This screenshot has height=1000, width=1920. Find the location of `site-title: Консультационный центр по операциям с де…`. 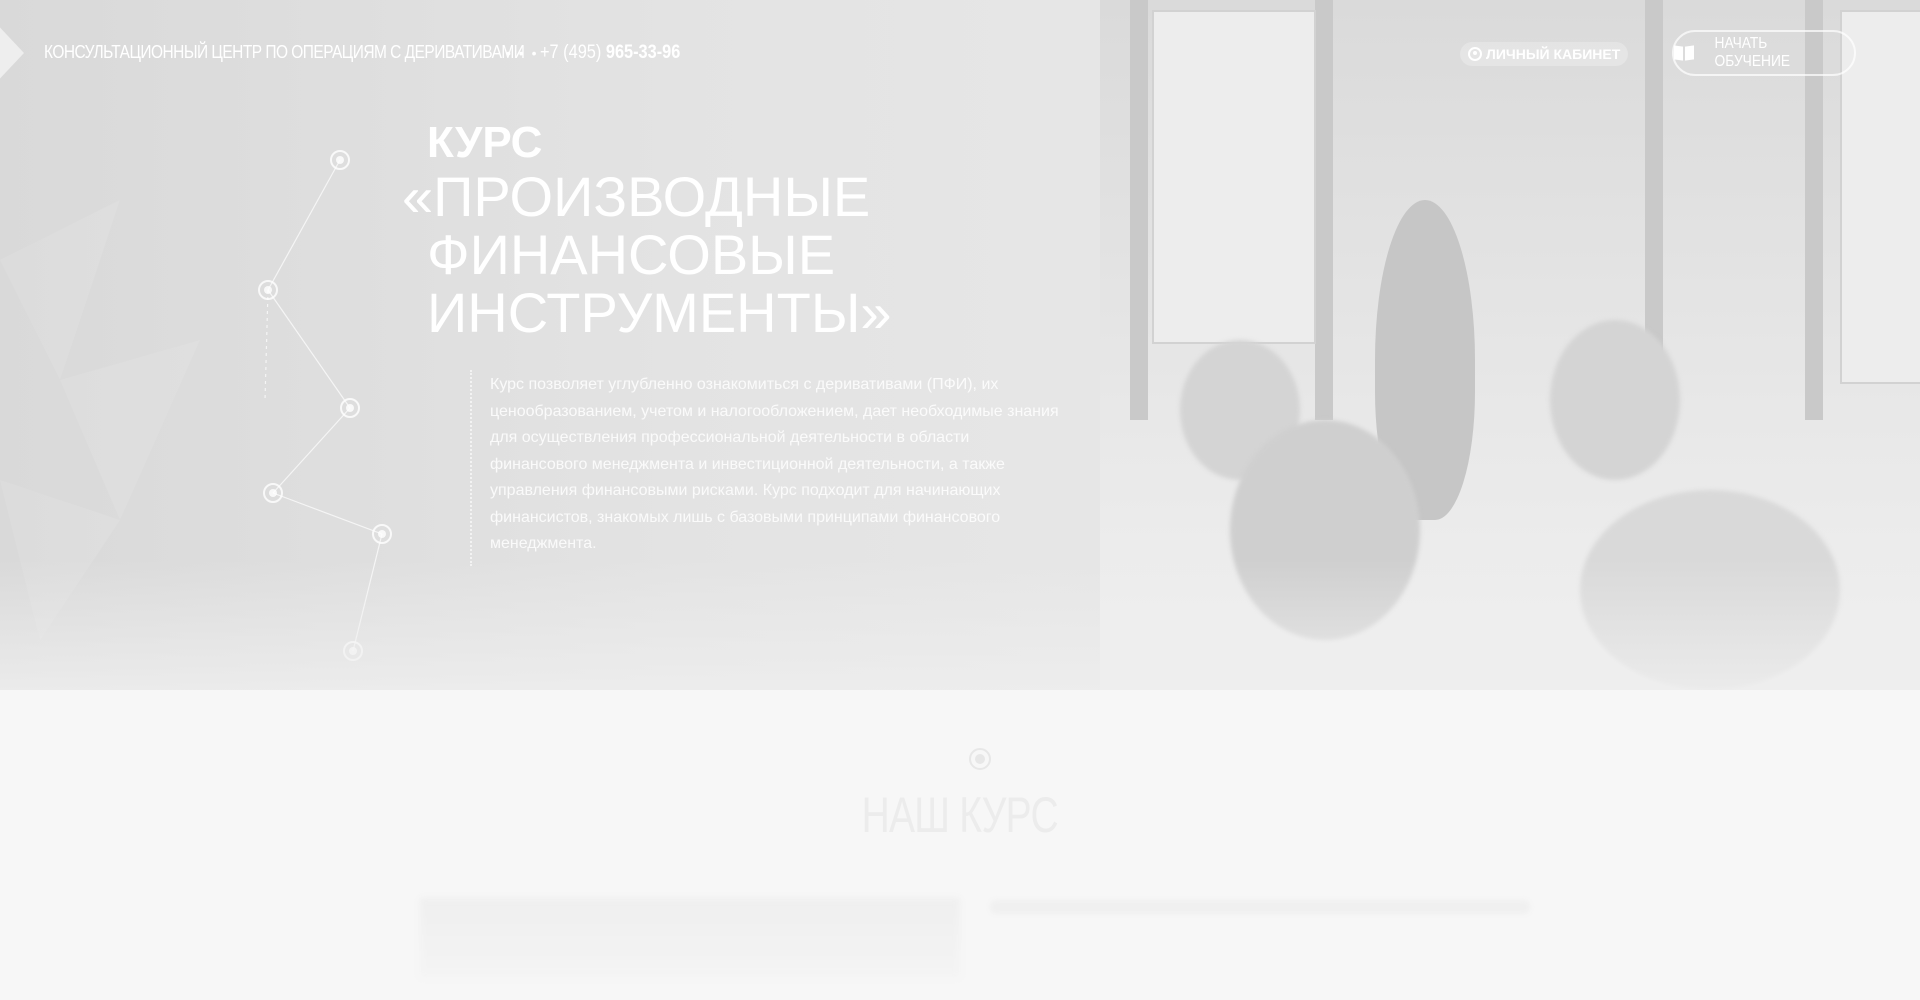

site-title: Консультационный центр по операциям с де… is located at coordinates (284, 52).